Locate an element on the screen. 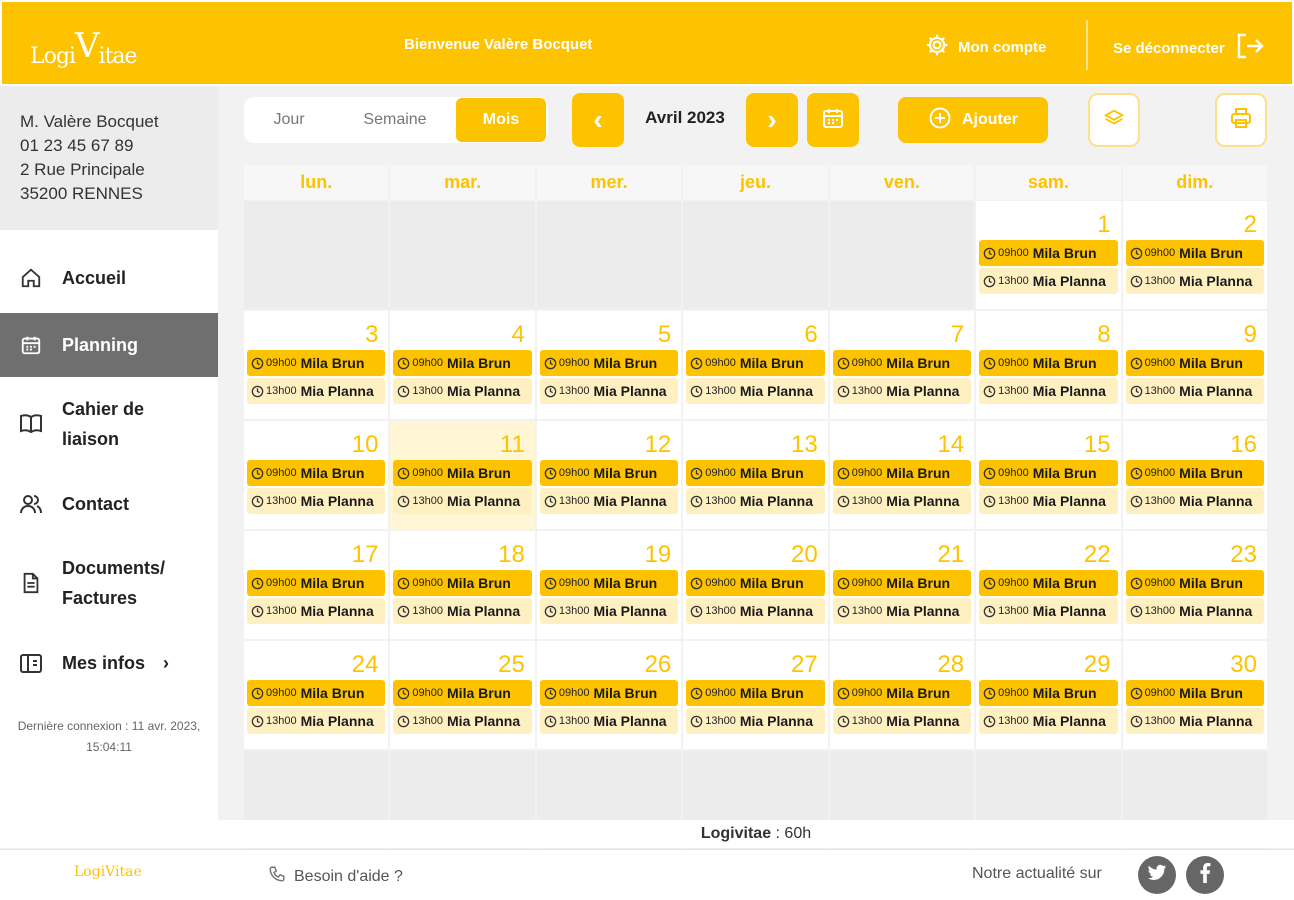 The height and width of the screenshot is (900, 1294). account-button: Mon compte is located at coordinates (985, 47).